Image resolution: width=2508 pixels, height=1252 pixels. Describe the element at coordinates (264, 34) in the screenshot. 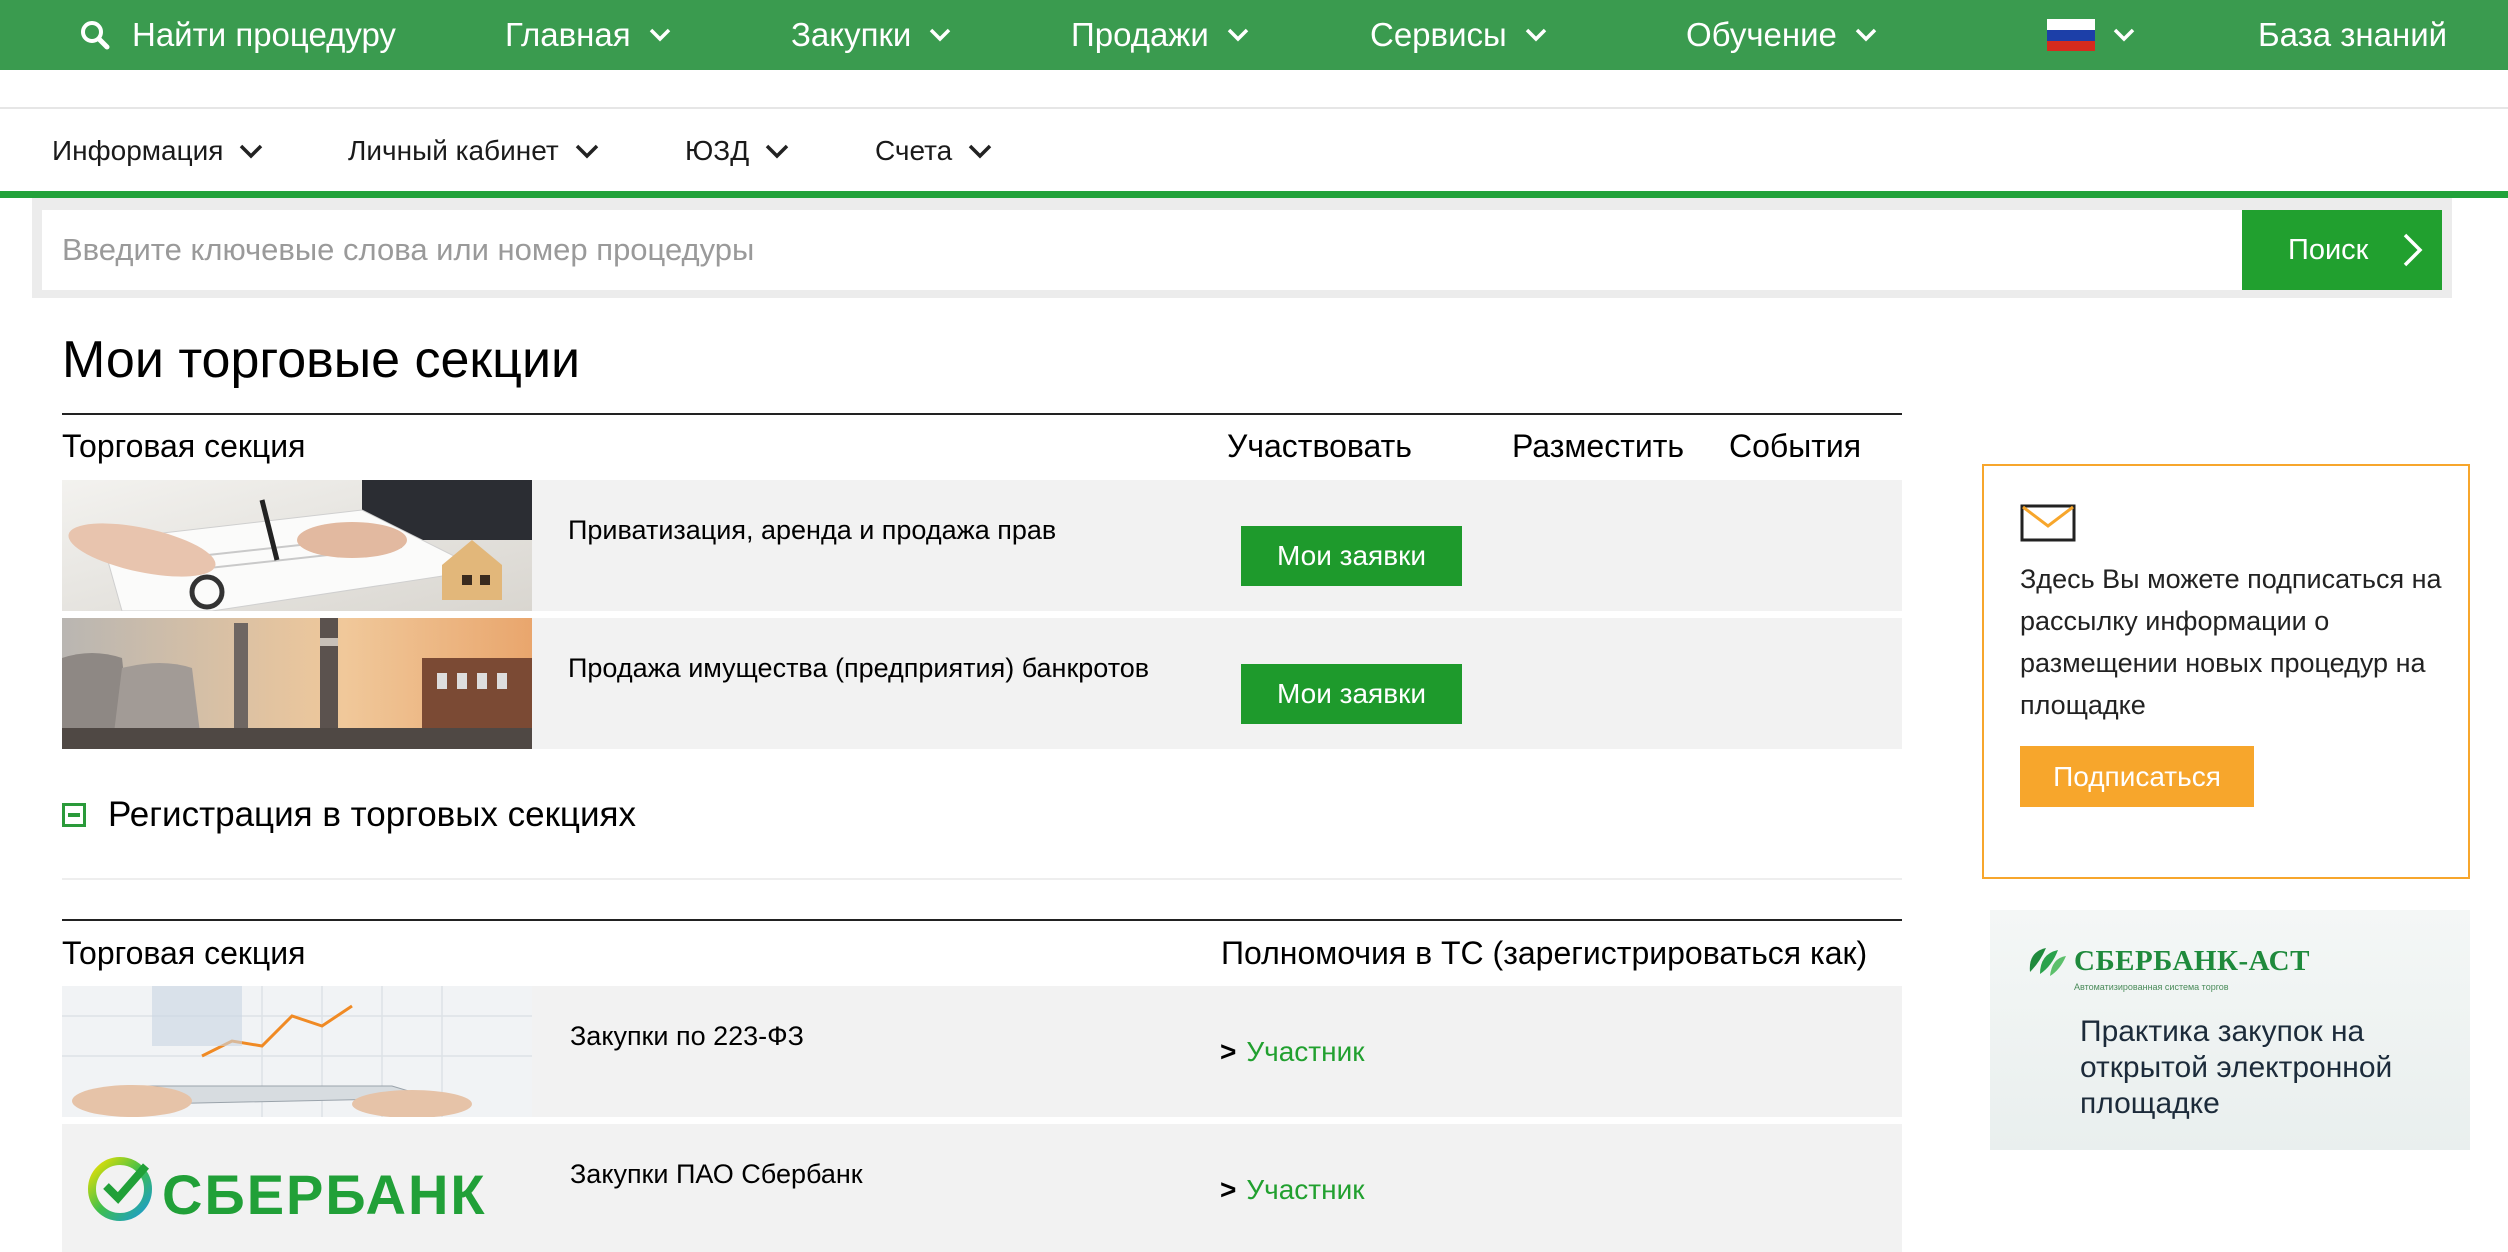

I see `find-procedure-label: Найти процедуру` at that location.